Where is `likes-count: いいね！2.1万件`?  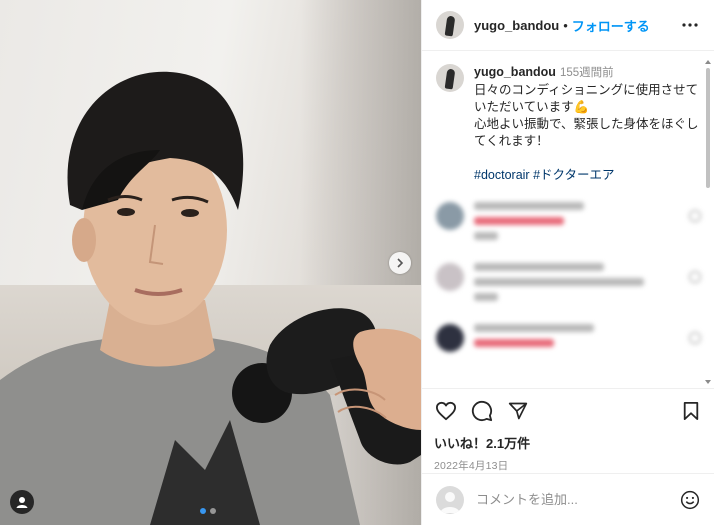
likes-count: いいね！2.1万件 is located at coordinates (568, 442).